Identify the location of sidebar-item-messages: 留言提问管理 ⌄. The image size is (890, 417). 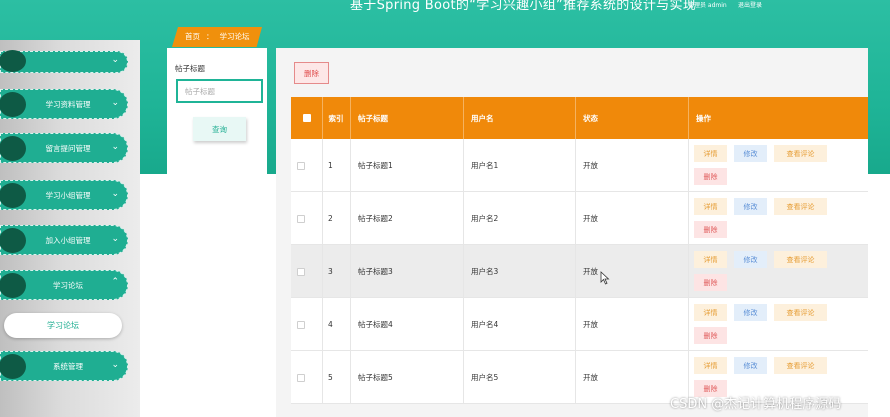
(64, 148).